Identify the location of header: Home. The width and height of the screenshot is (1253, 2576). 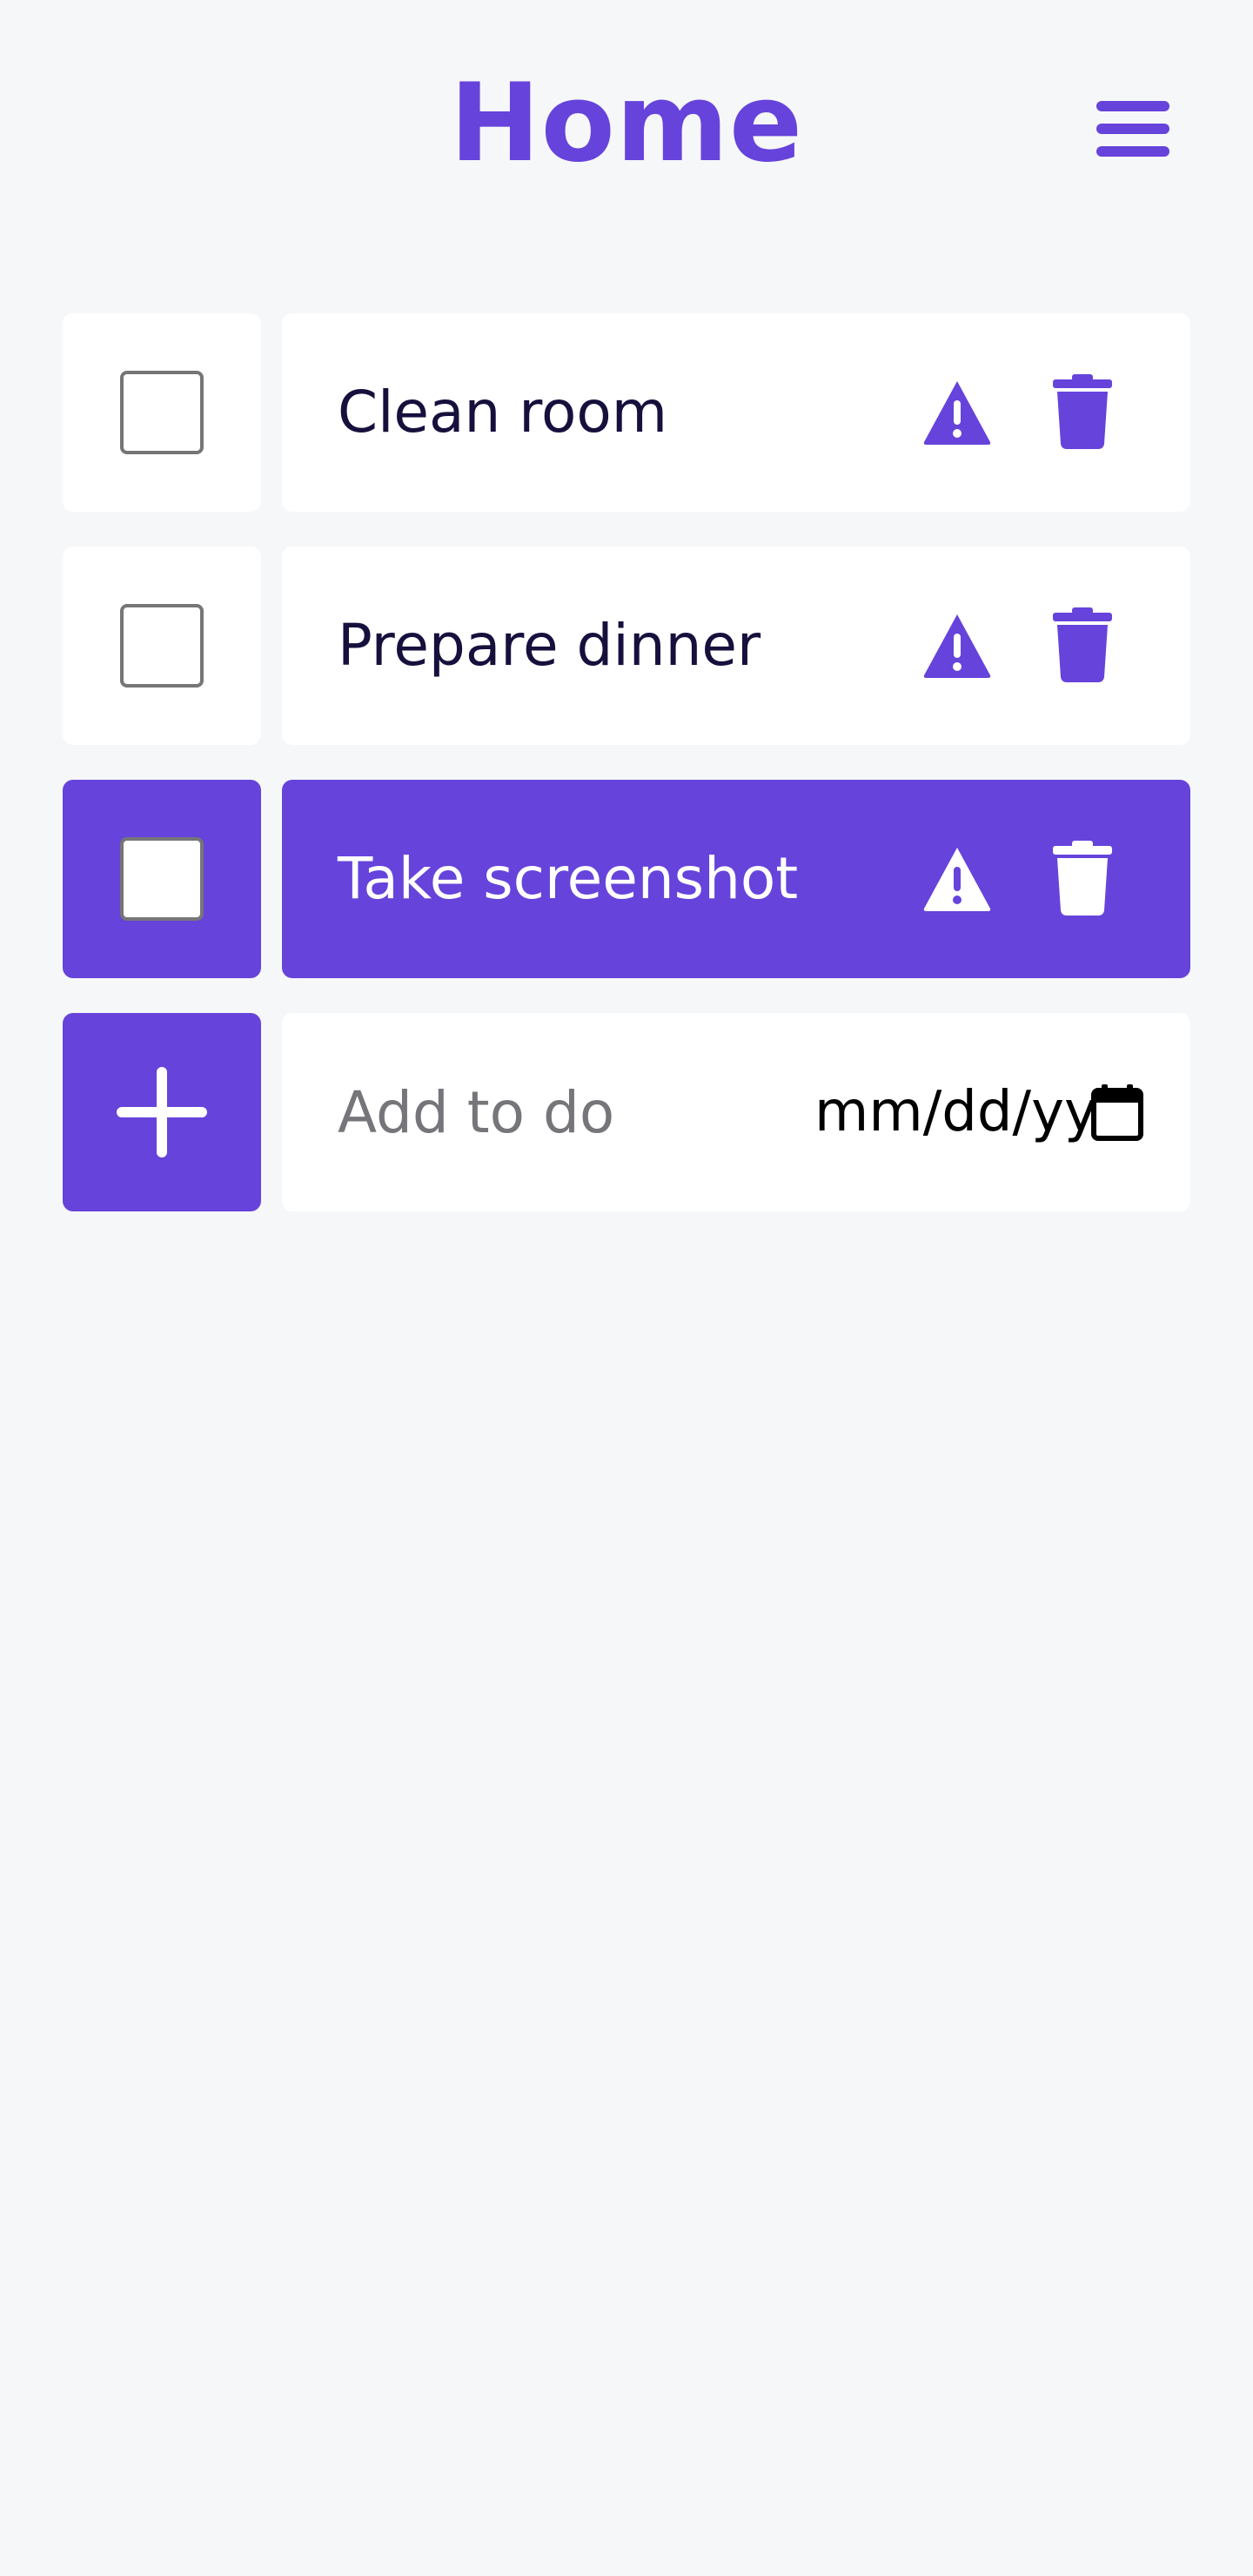
(626, 122).